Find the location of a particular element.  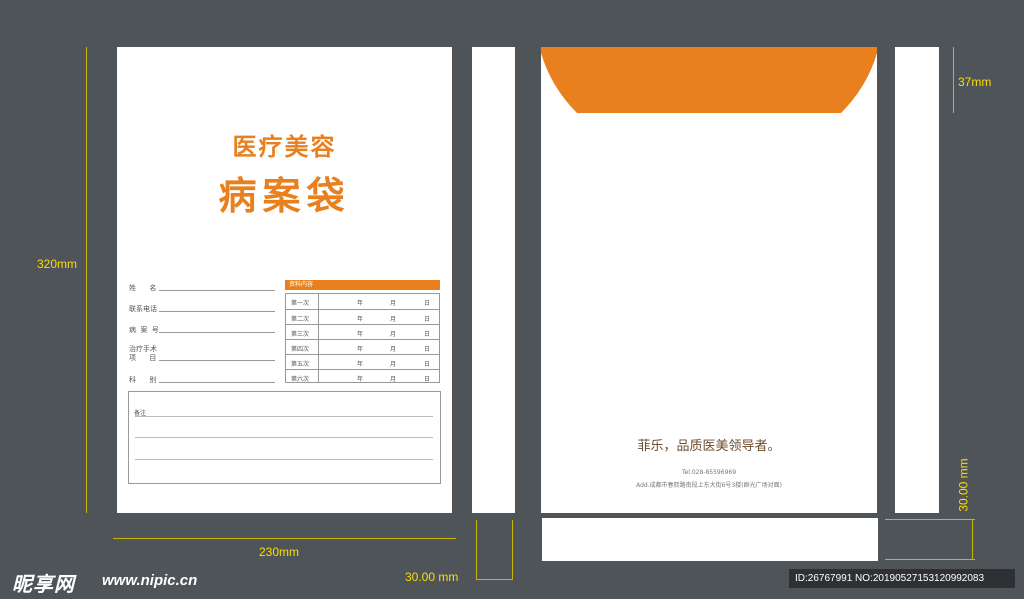

field-department-label: 科 别 is located at coordinates (143, 380).